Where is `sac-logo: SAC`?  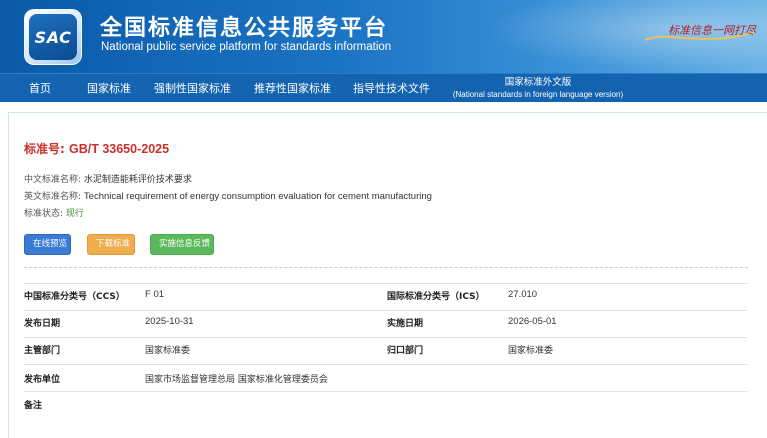
sac-logo: SAC is located at coordinates (53, 37).